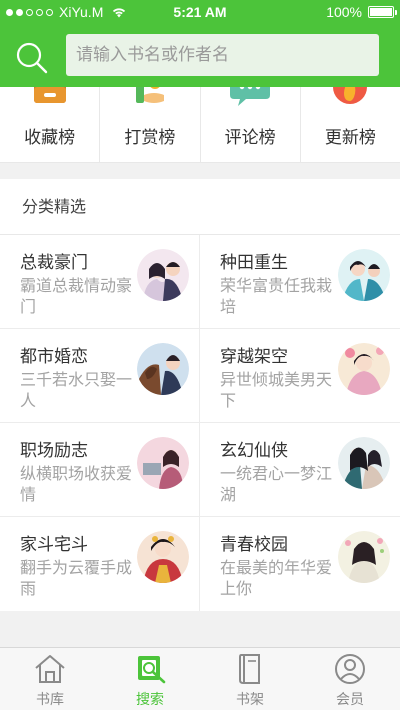 The height and width of the screenshot is (710, 400). What do you see at coordinates (276, 390) in the screenshot?
I see `category-desc: 异世倾城美男天下` at bounding box center [276, 390].